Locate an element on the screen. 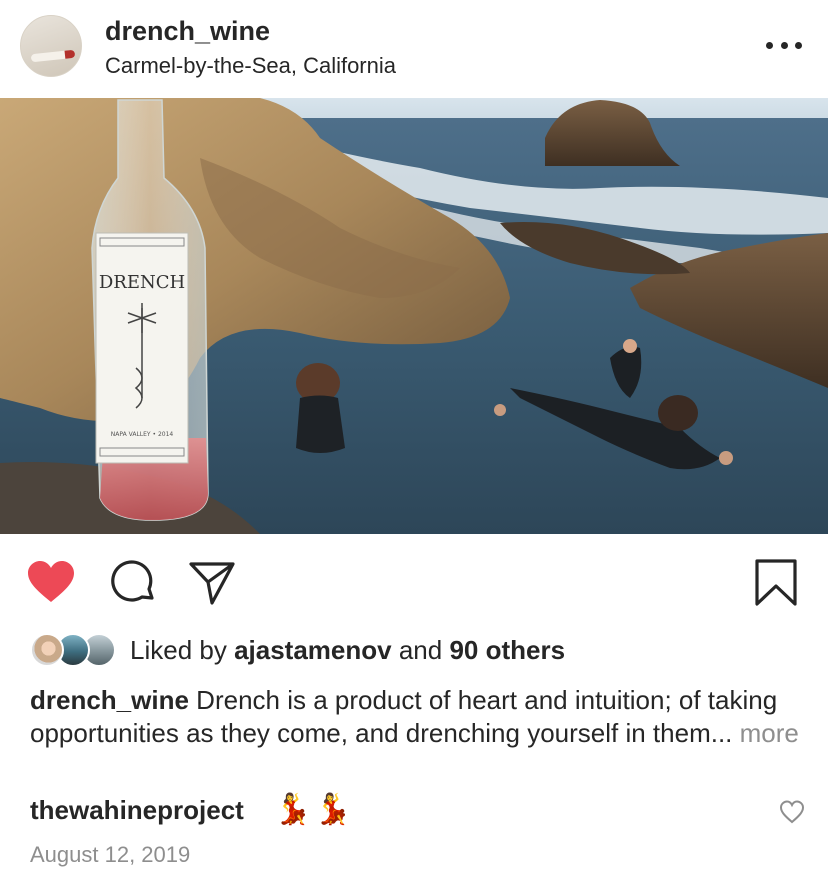  comment-username: thewahineproject is located at coordinates (137, 810).